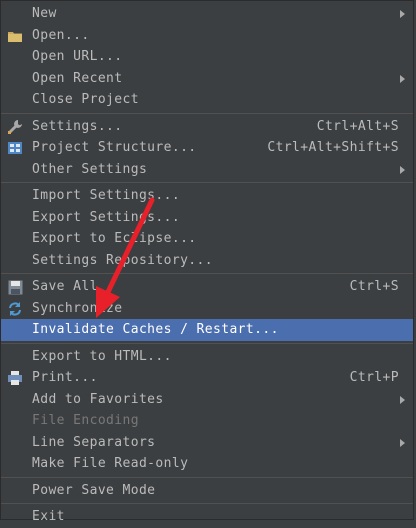 The height and width of the screenshot is (528, 416). What do you see at coordinates (207, 421) in the screenshot?
I see `menu-item-file-encoding: File Encoding` at bounding box center [207, 421].